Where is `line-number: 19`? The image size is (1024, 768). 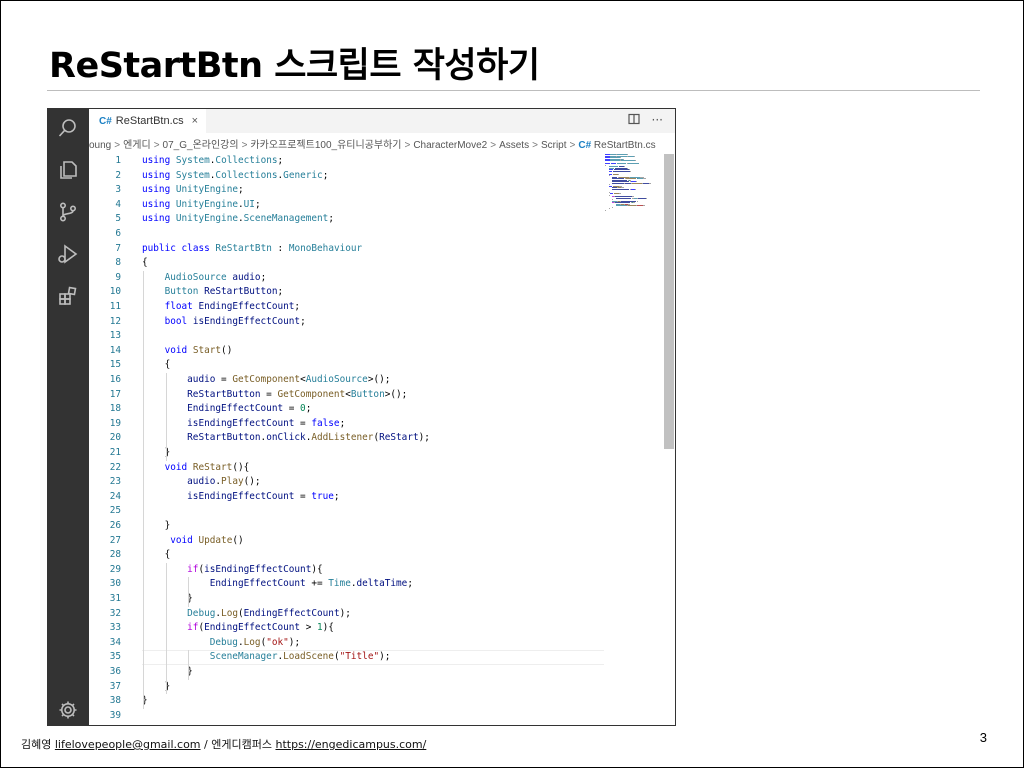 line-number: 19 is located at coordinates (115, 423).